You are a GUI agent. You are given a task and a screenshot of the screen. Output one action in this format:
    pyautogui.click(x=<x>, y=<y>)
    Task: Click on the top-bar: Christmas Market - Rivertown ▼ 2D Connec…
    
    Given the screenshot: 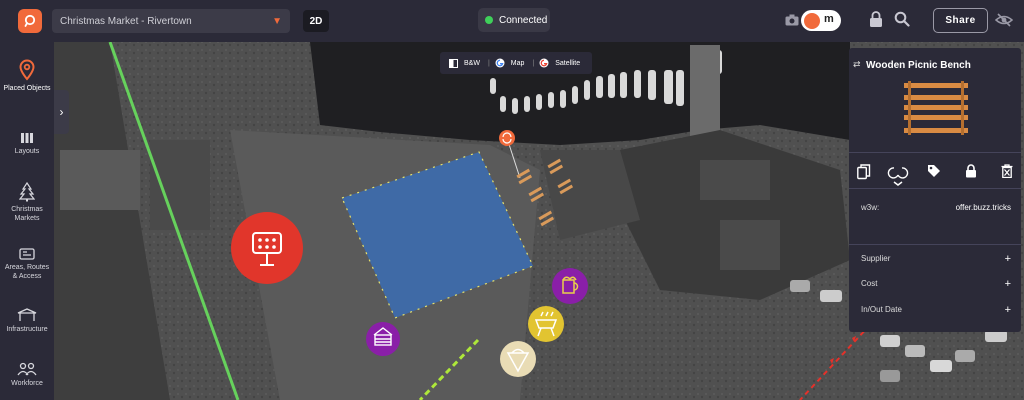 What is the action you would take?
    pyautogui.click(x=512, y=21)
    